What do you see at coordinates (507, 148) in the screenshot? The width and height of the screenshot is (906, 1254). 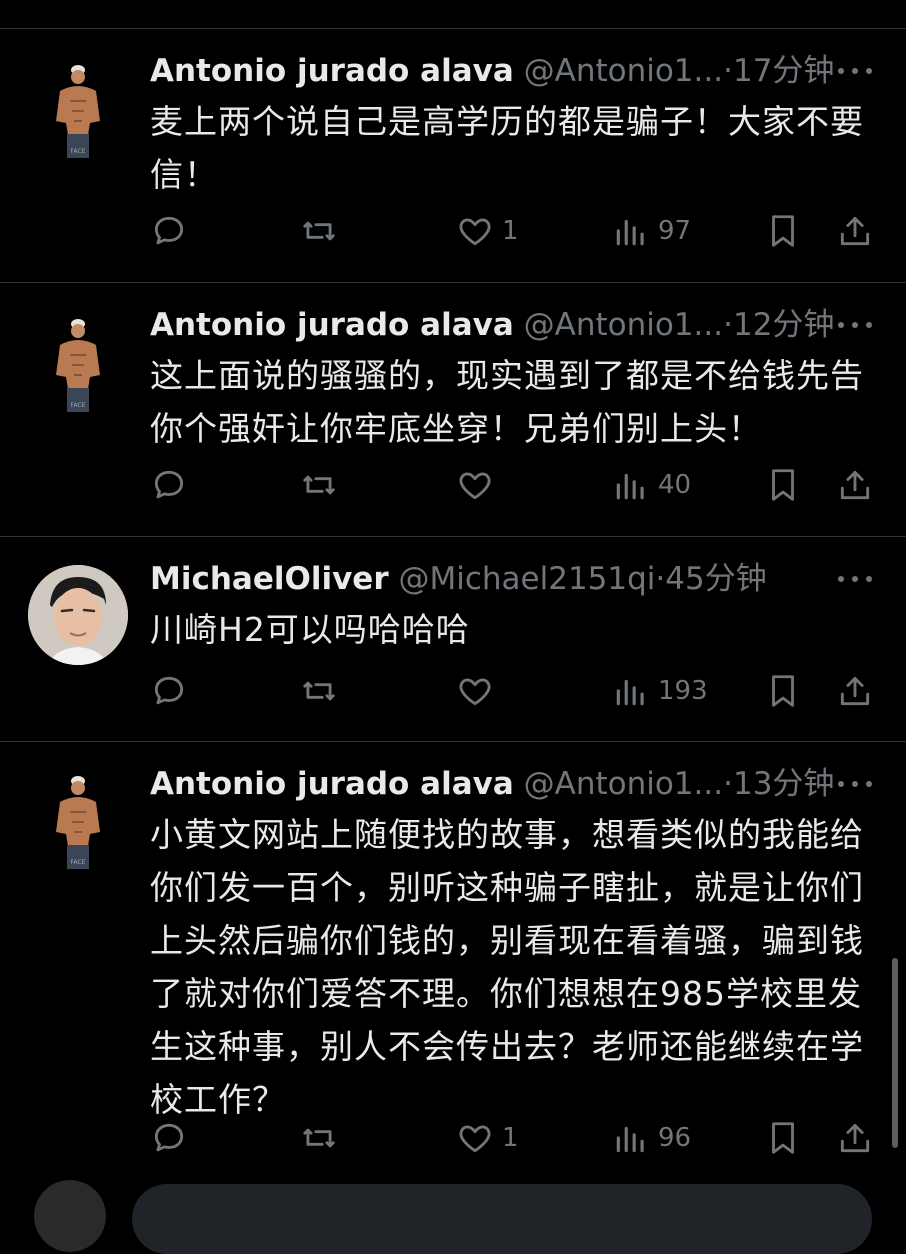 I see `tweet-text: 麦上两个说自己是高学历的都是骗子！大家不要信！` at bounding box center [507, 148].